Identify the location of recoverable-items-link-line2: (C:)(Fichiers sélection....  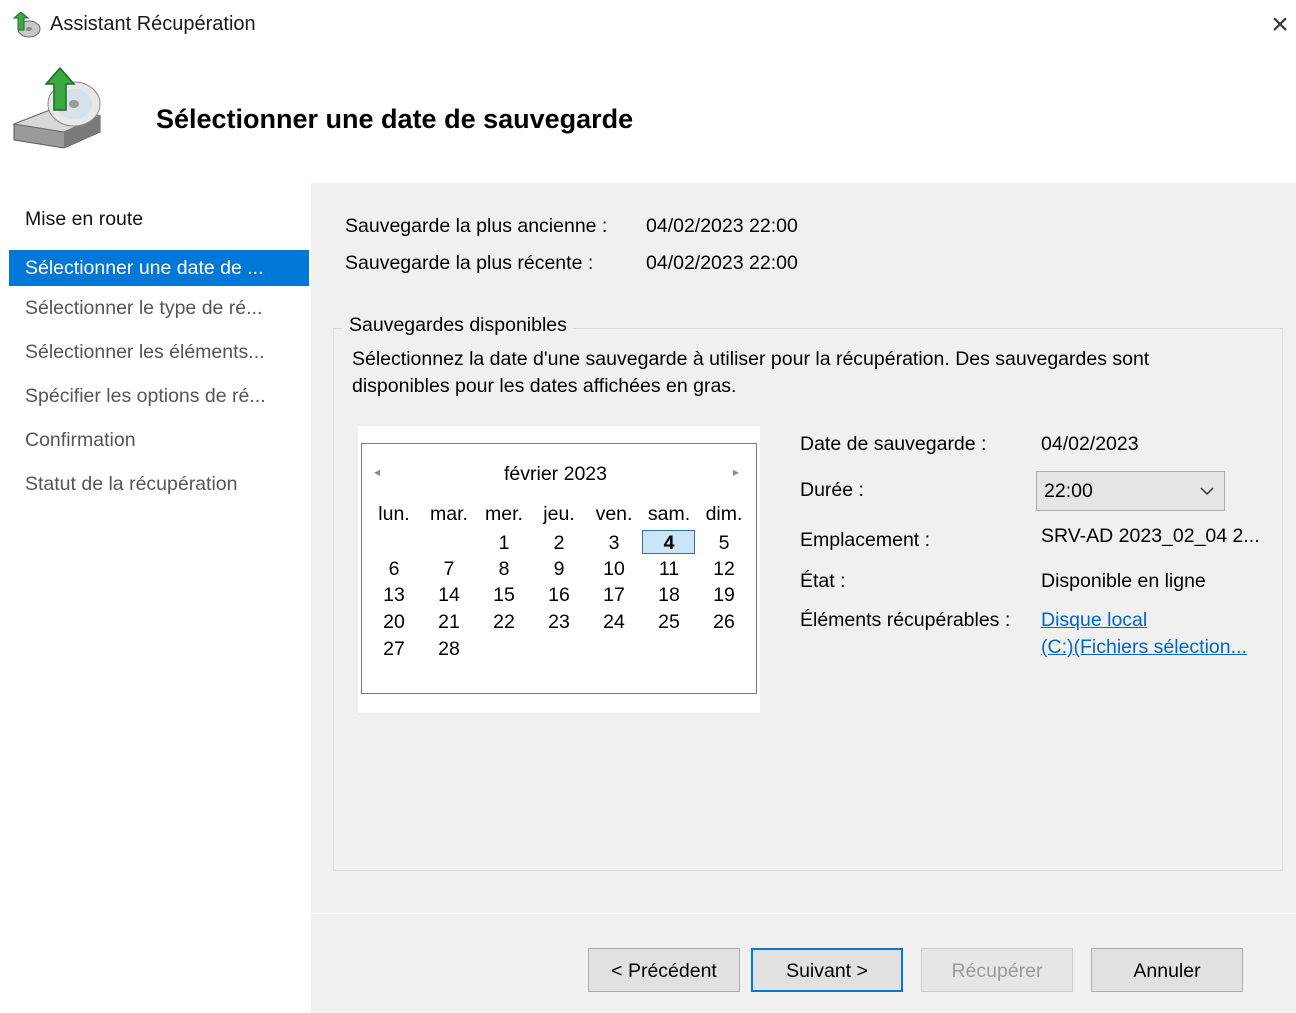
(1144, 647).